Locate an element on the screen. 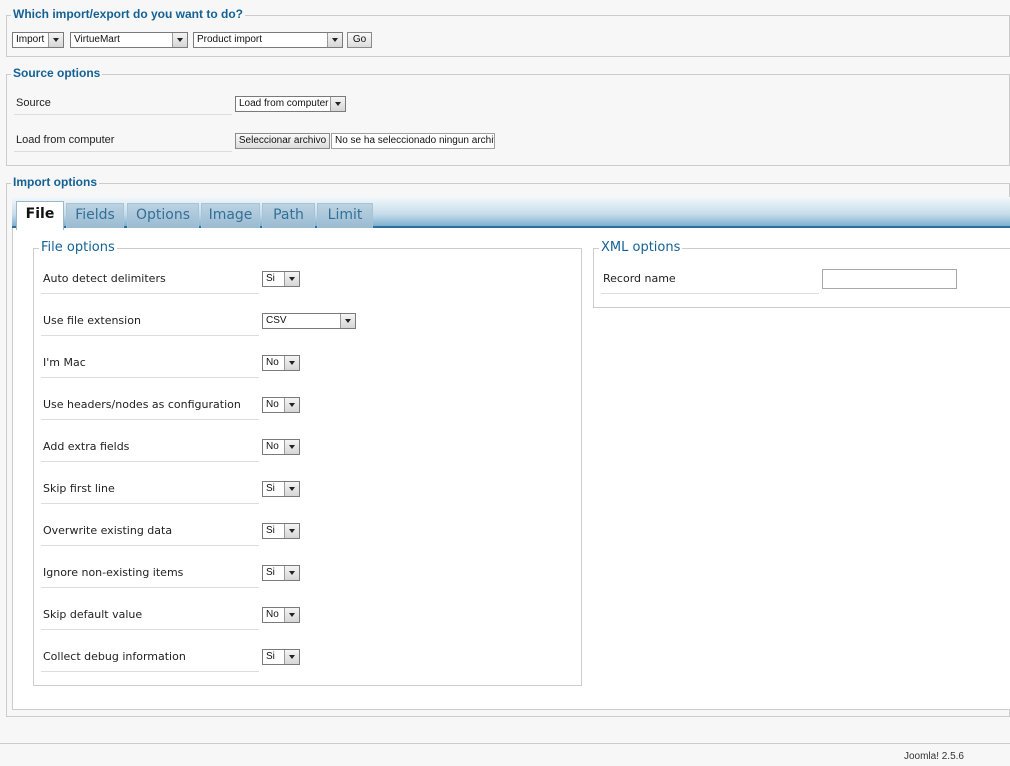 Image resolution: width=1010 pixels, height=766 pixels. file-option-label: Ignore non-existing items is located at coordinates (113, 572).